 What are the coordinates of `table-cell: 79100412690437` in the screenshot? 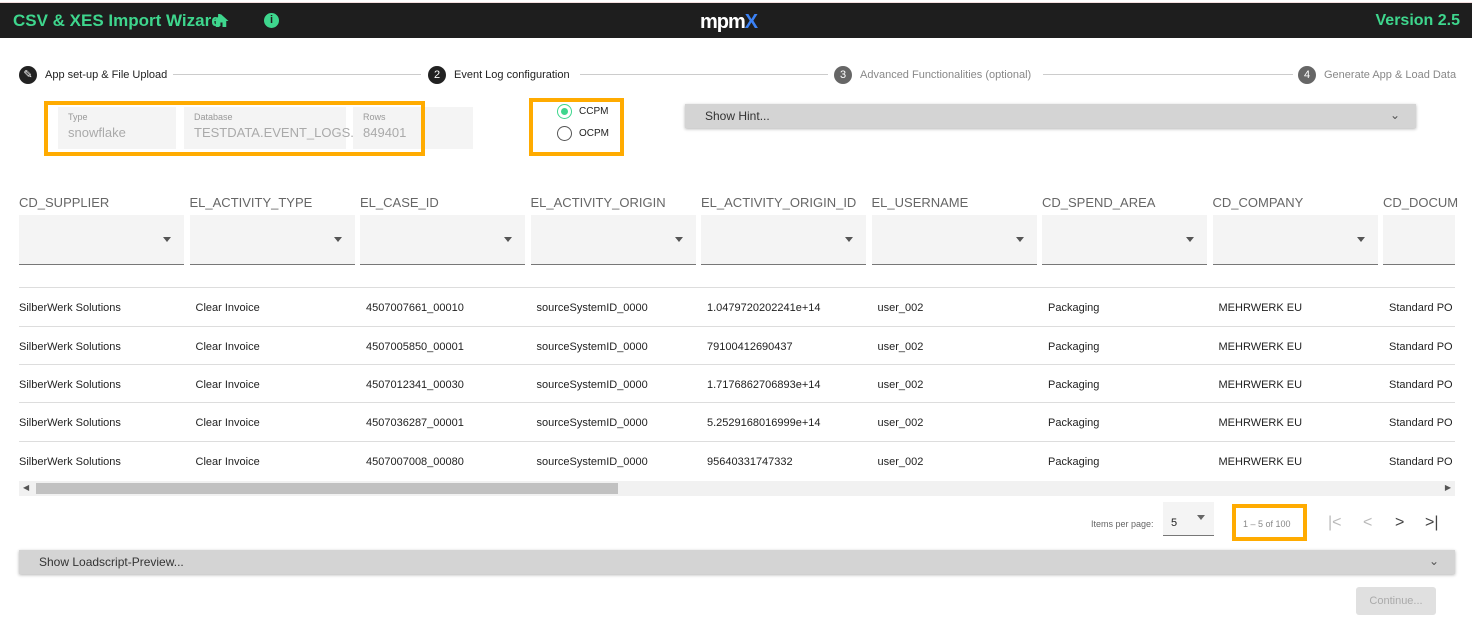 It's located at (750, 347).